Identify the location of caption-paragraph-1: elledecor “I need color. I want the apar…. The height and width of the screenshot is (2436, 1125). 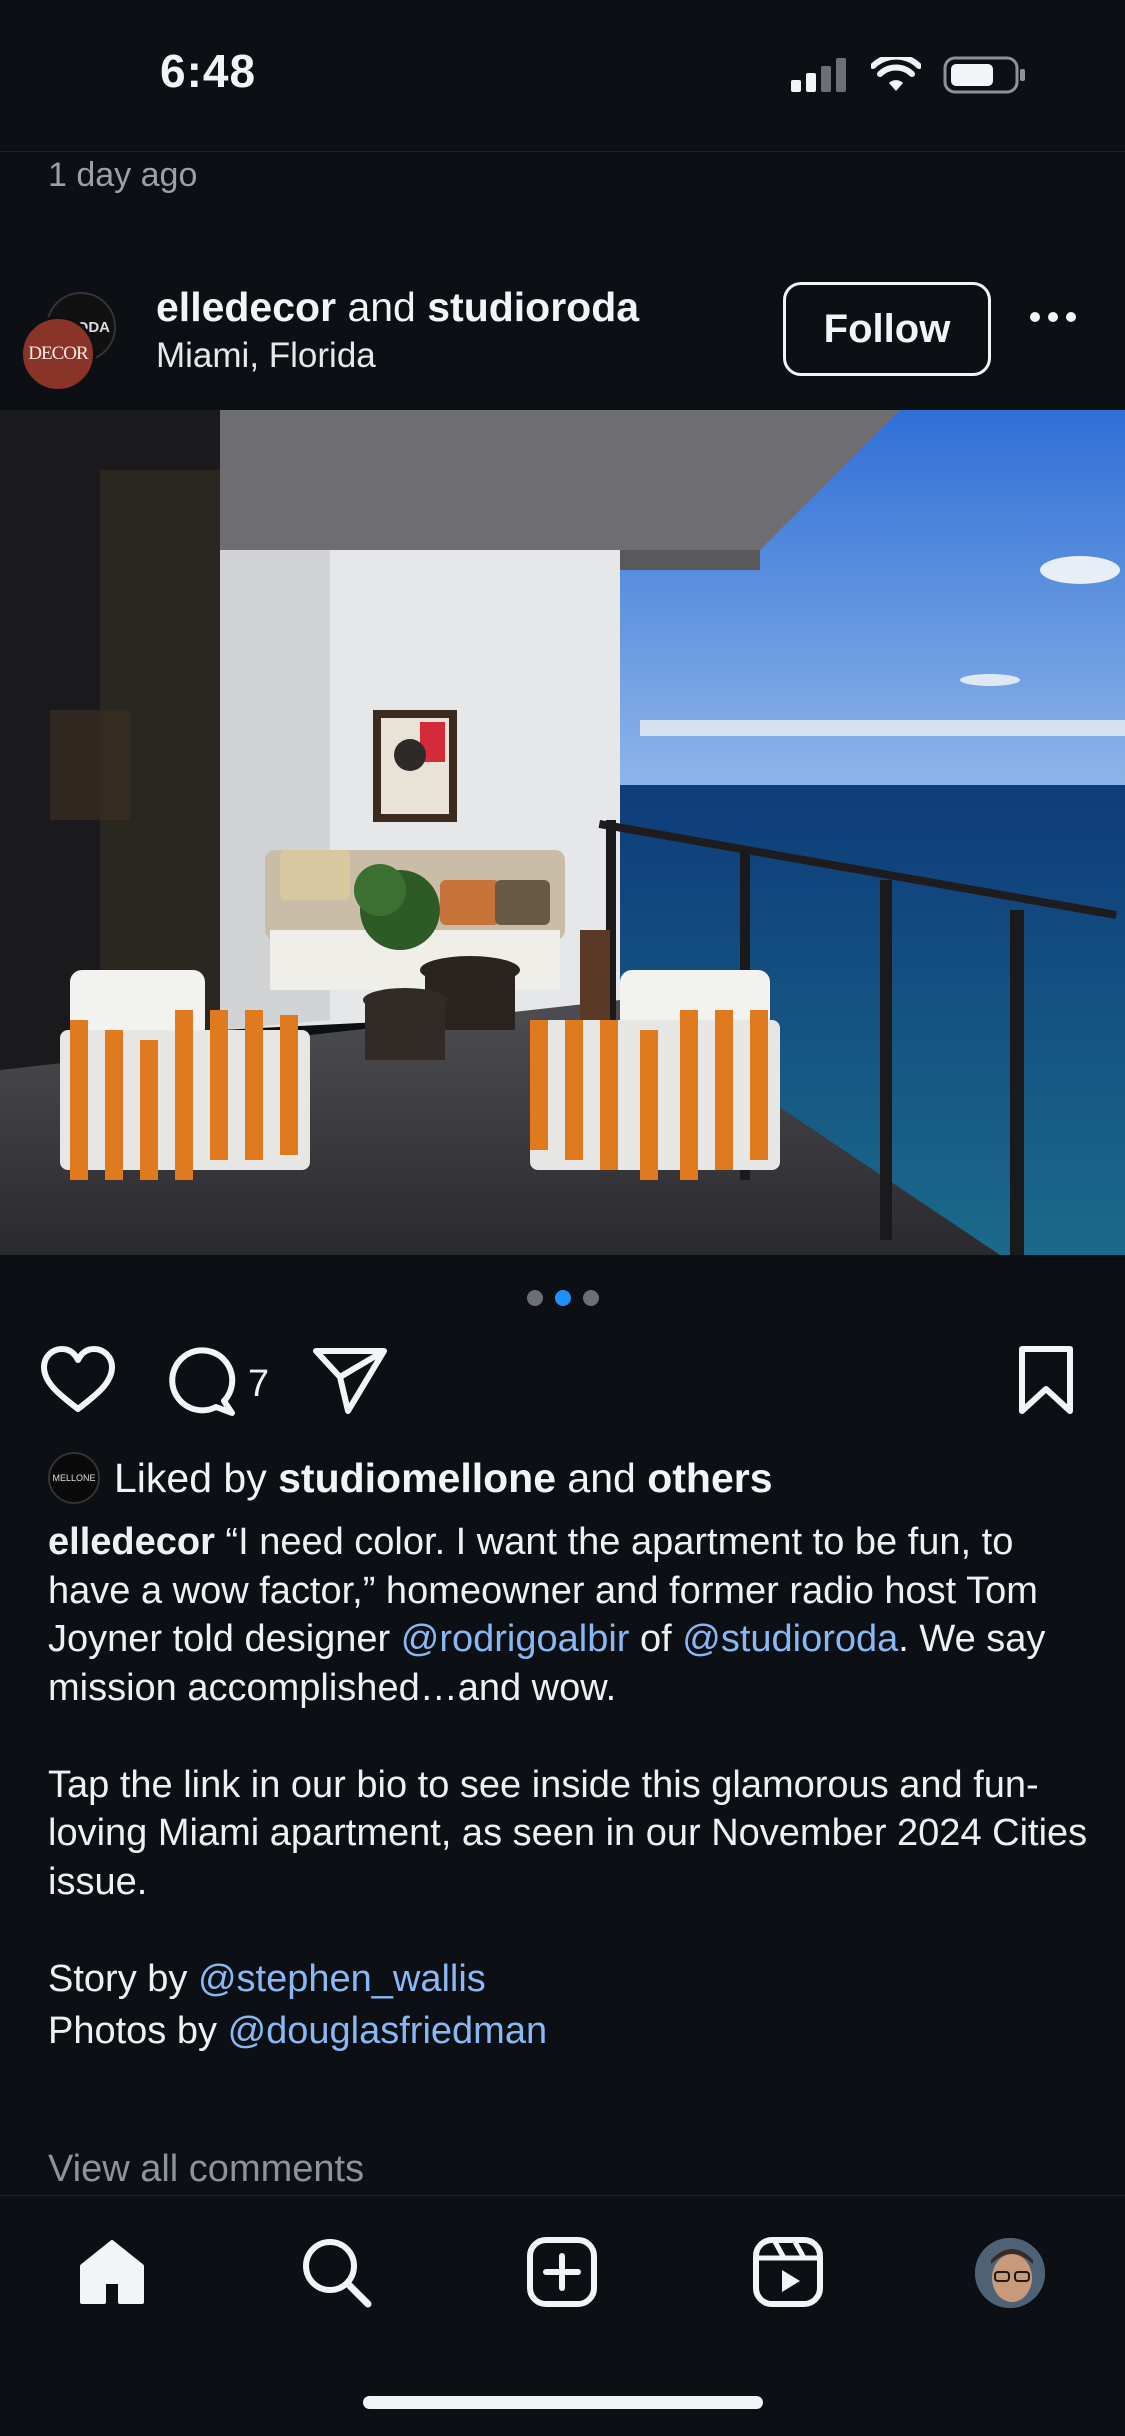
(568, 1615).